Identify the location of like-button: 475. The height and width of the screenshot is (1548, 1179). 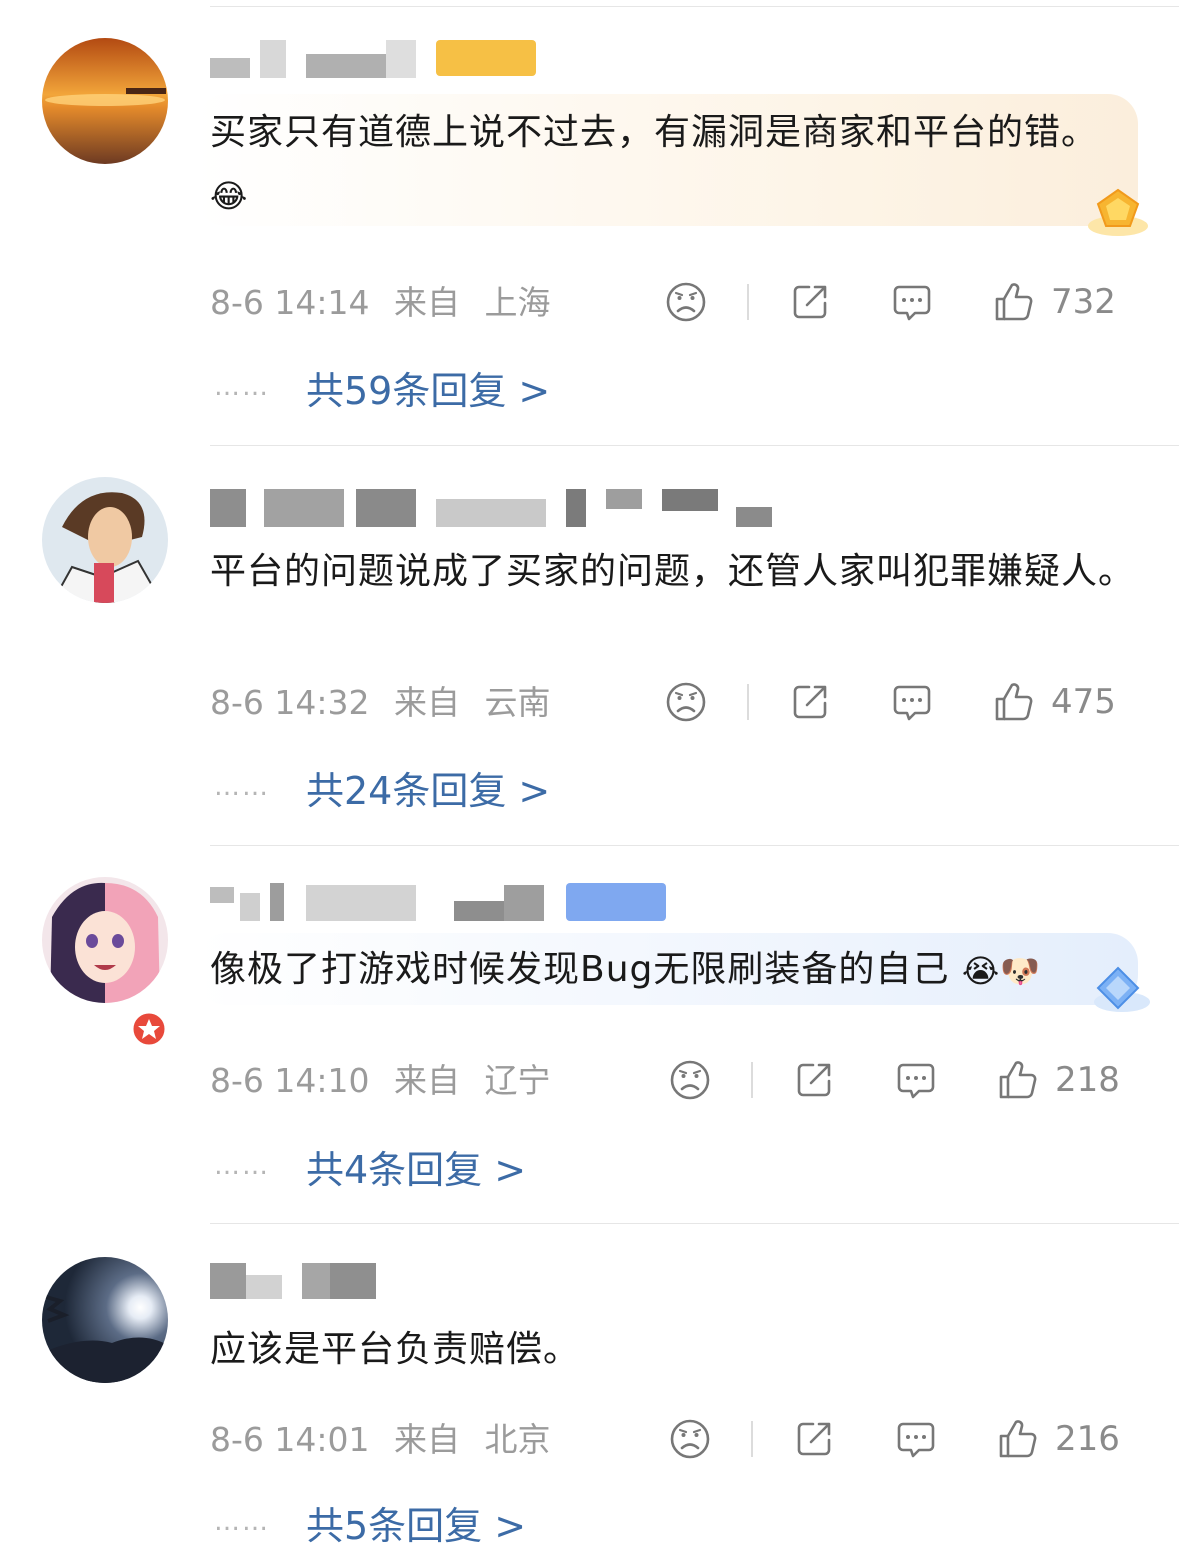
(1054, 702).